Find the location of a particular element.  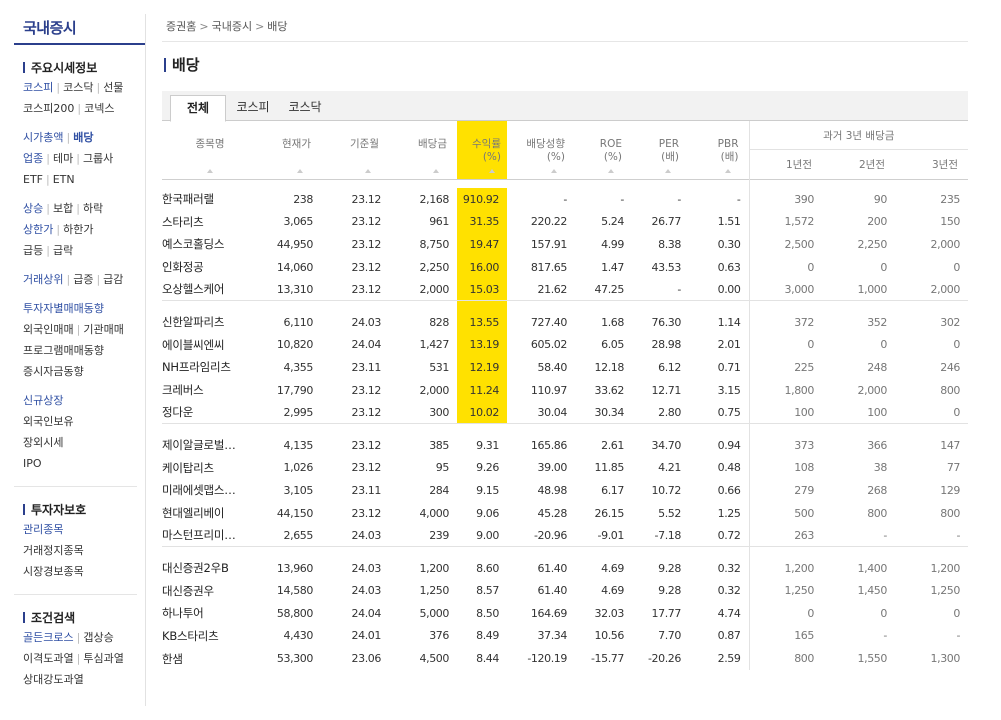

stock-name-link: 한샘 is located at coordinates (210, 658).